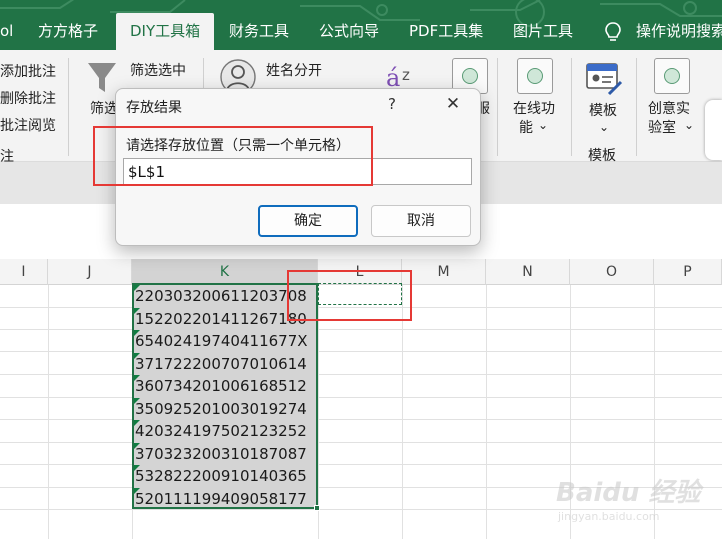 The width and height of the screenshot is (722, 539). What do you see at coordinates (225, 476) in the screenshot?
I see `cell-K9: 532822200910140365` at bounding box center [225, 476].